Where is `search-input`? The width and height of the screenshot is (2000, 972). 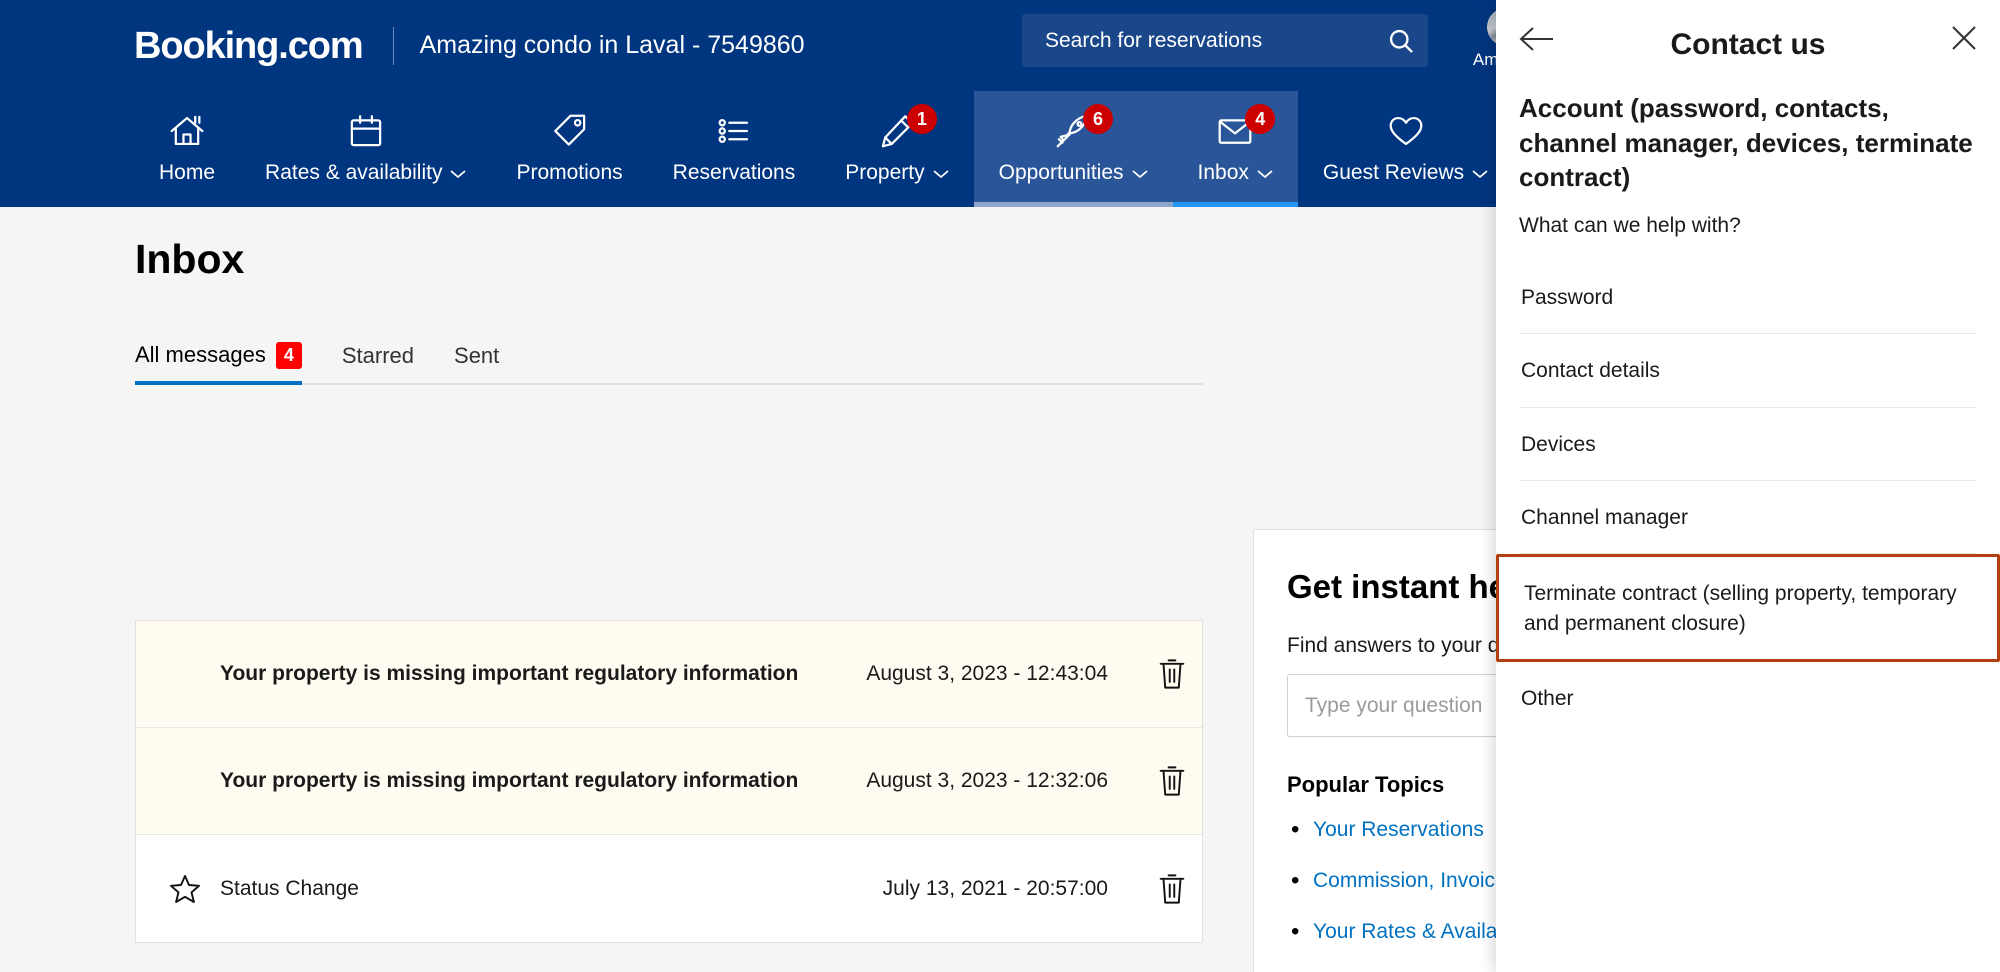
search-input is located at coordinates (1198, 40).